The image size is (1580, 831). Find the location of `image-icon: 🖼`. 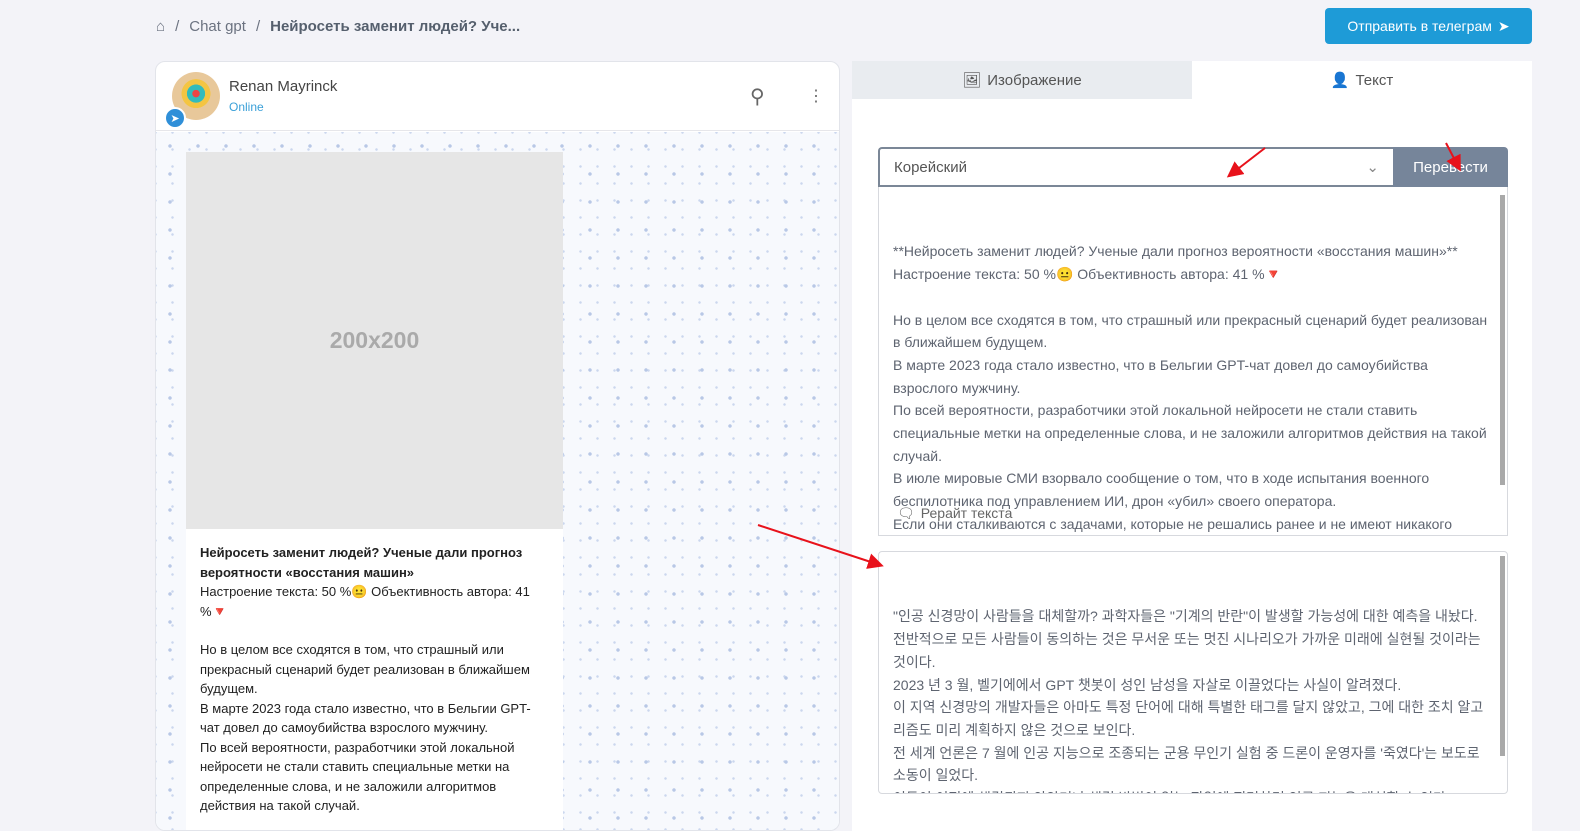

image-icon: 🖼 is located at coordinates (972, 80).